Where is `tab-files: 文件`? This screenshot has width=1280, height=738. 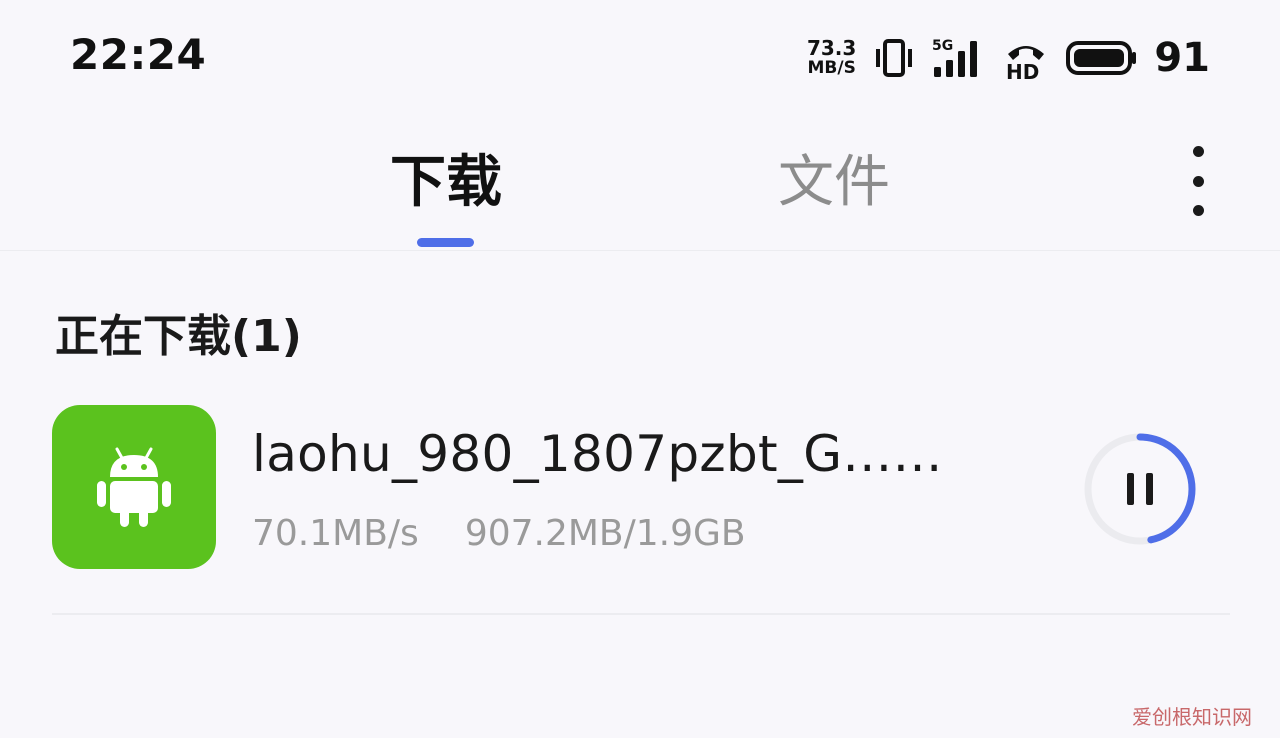 tab-files: 文件 is located at coordinates (834, 183).